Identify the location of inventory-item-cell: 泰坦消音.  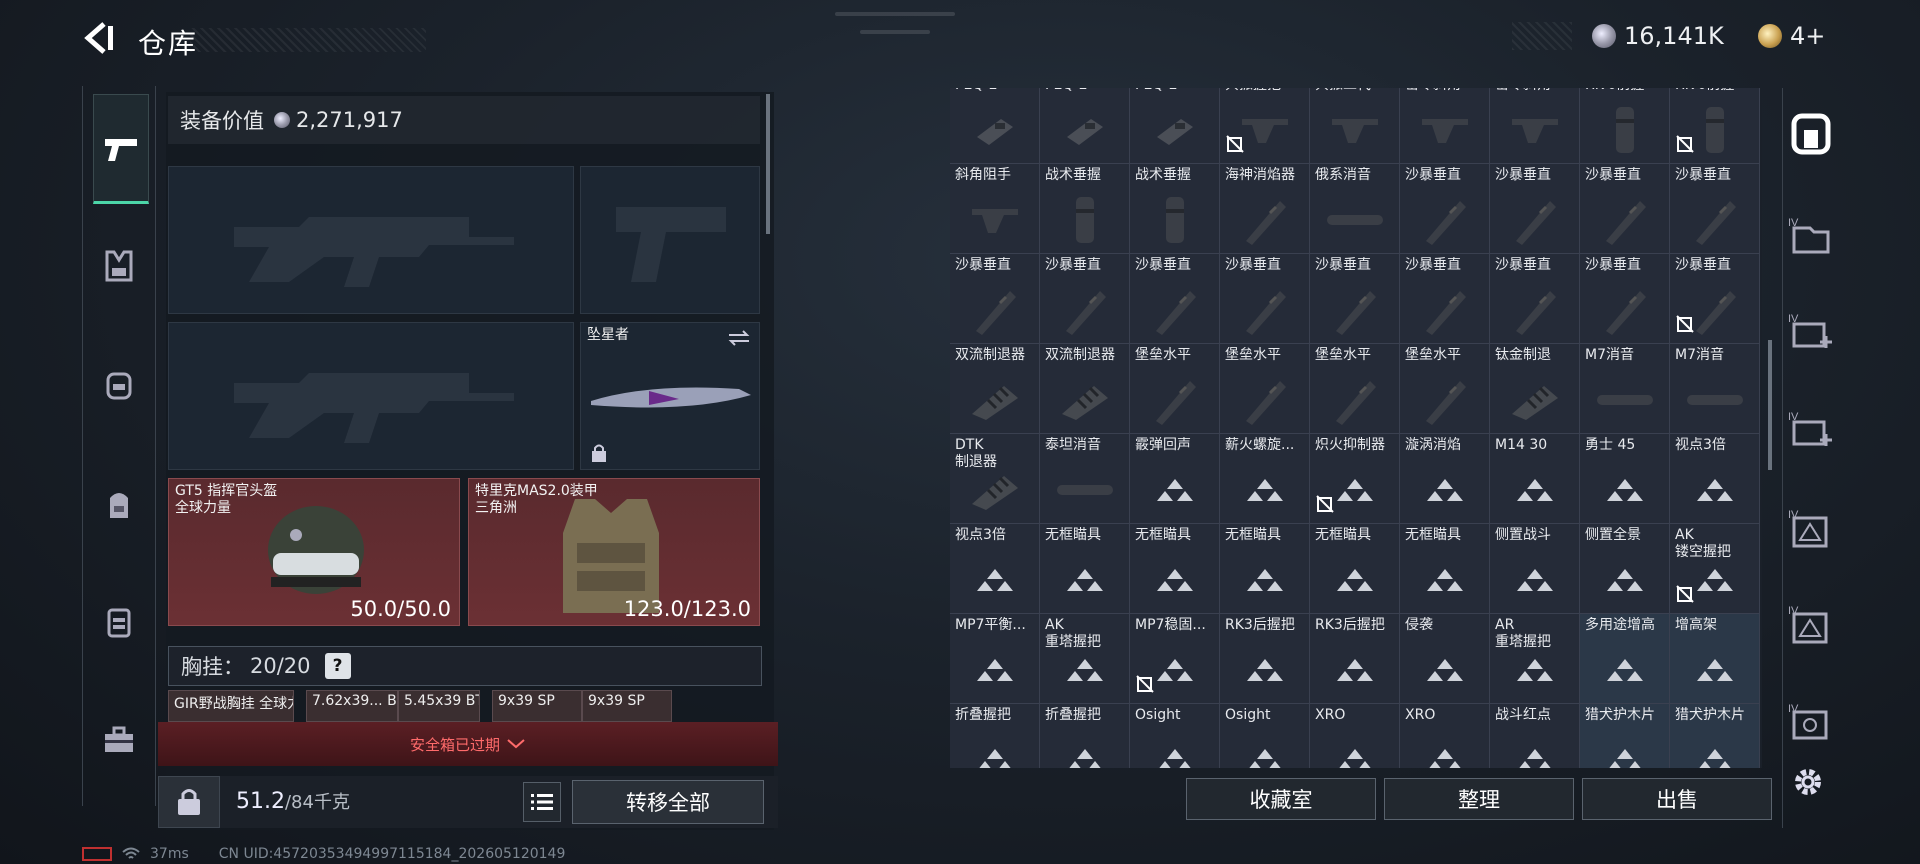
(1085, 479).